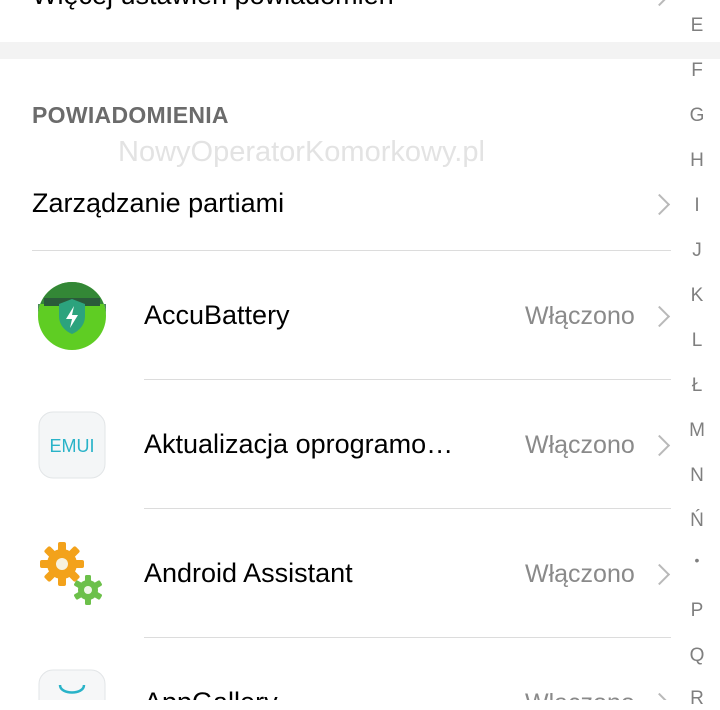 The height and width of the screenshot is (710, 720). Describe the element at coordinates (72, 574) in the screenshot. I see `gears-icon` at that location.